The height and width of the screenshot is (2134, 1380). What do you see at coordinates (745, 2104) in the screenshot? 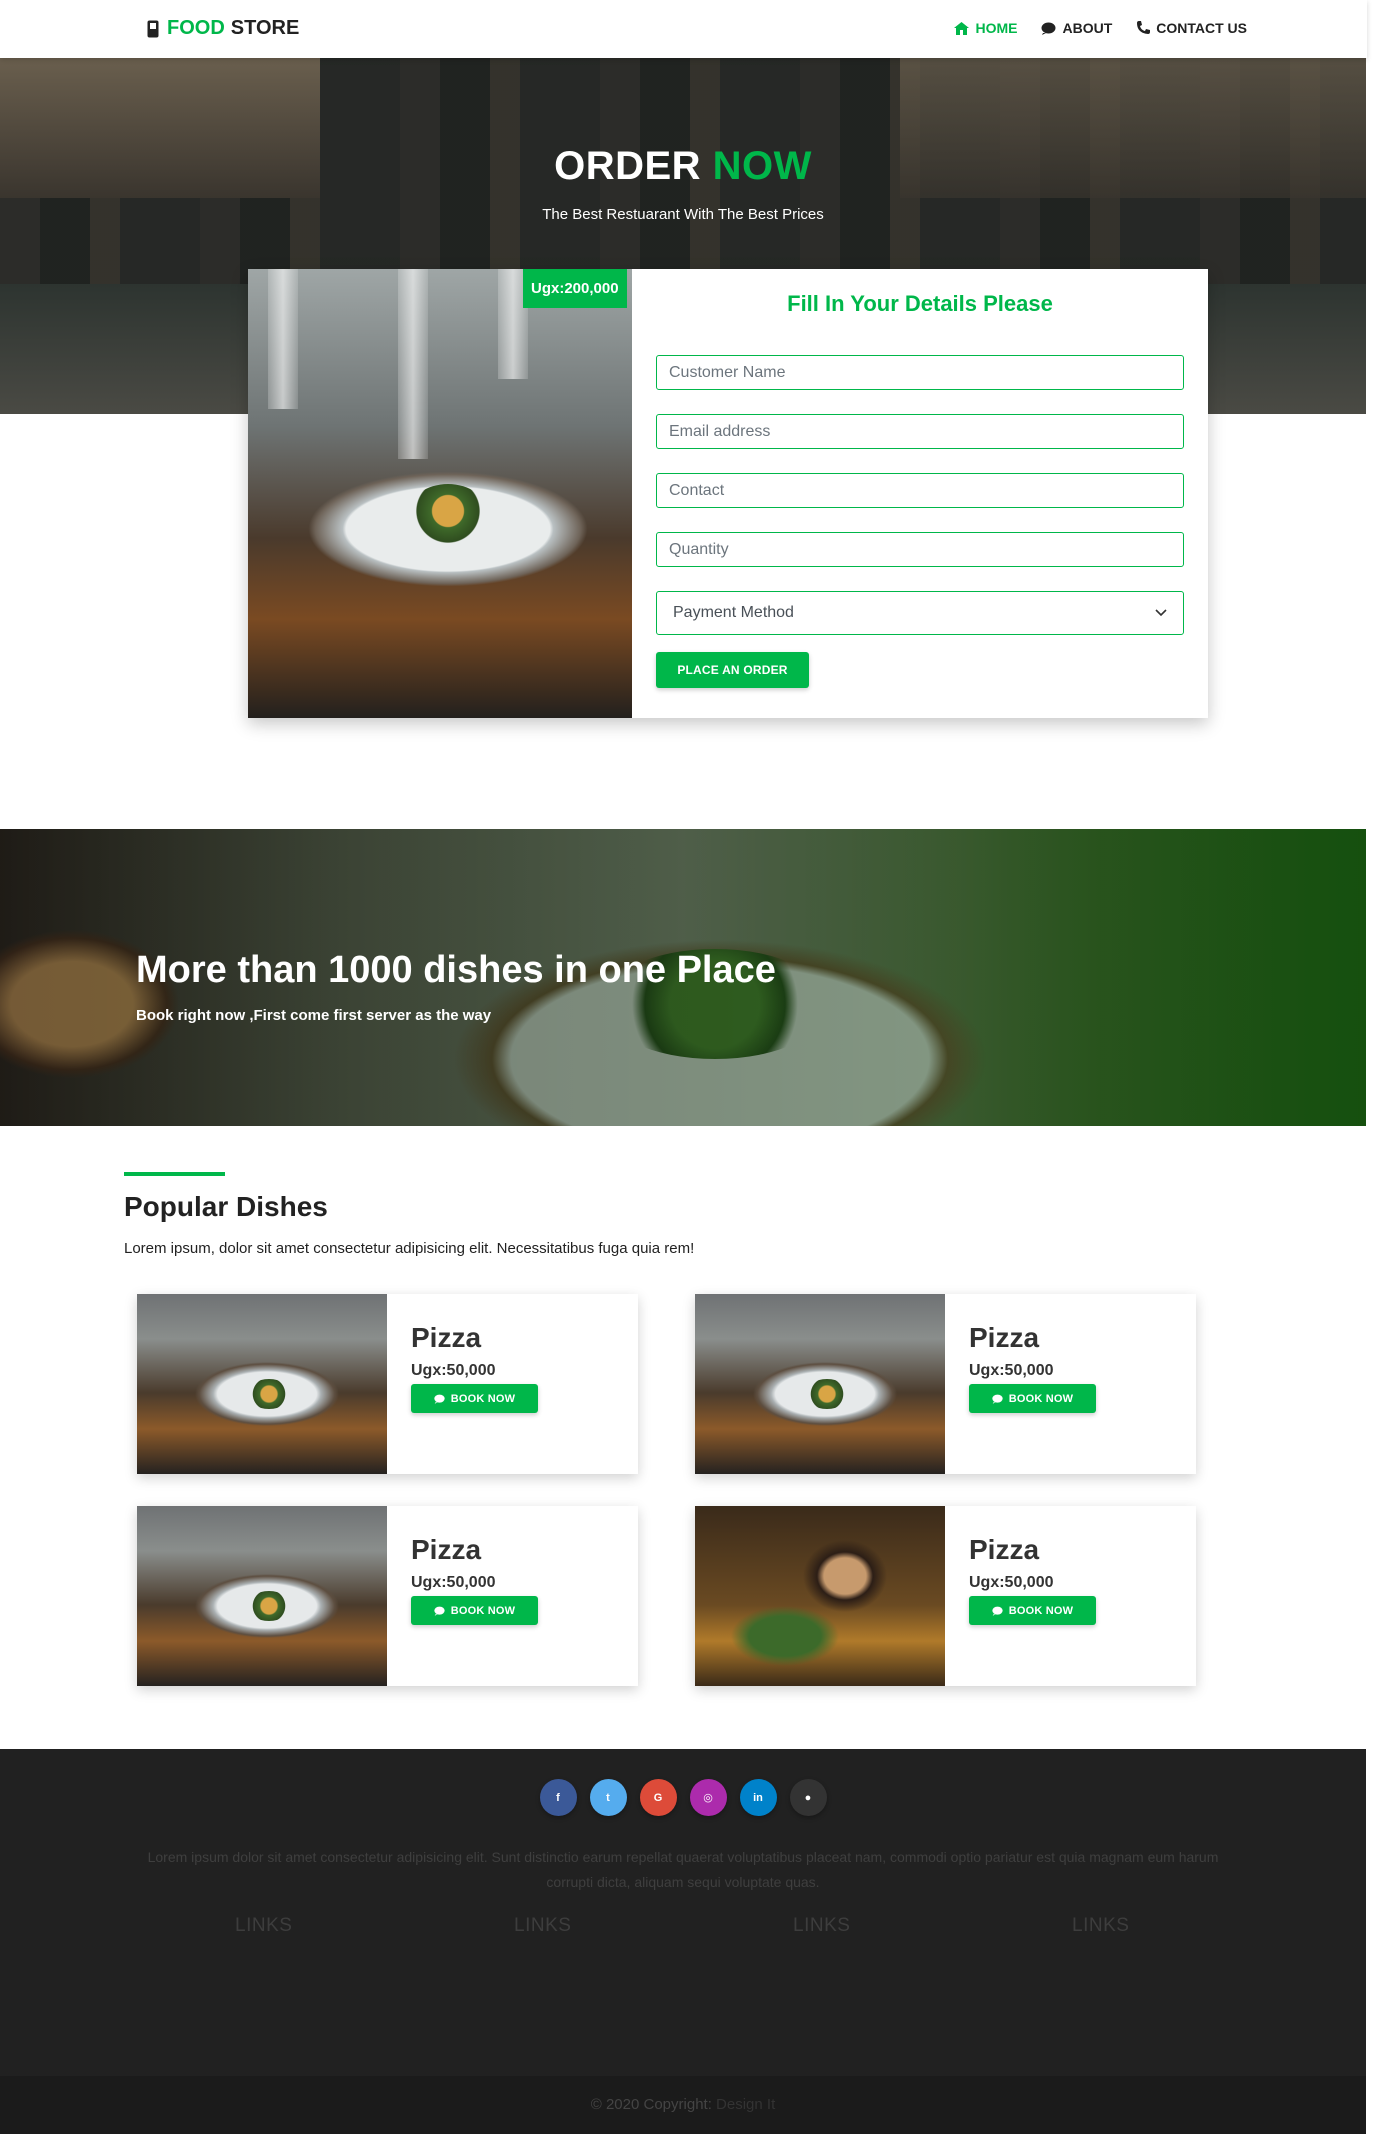
I see `copyright-link: Design It` at bounding box center [745, 2104].